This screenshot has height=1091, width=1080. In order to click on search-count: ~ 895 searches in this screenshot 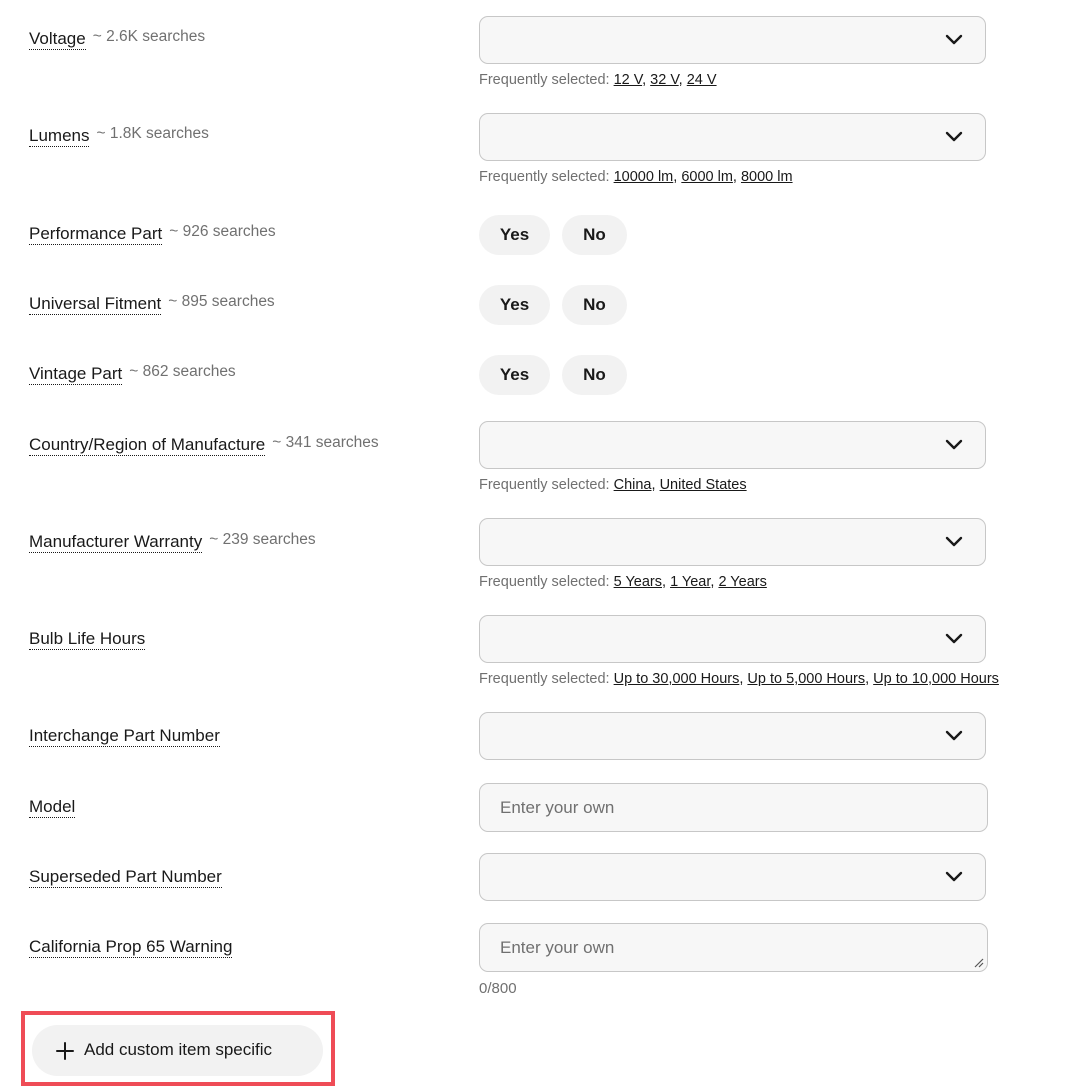, I will do `click(221, 301)`.